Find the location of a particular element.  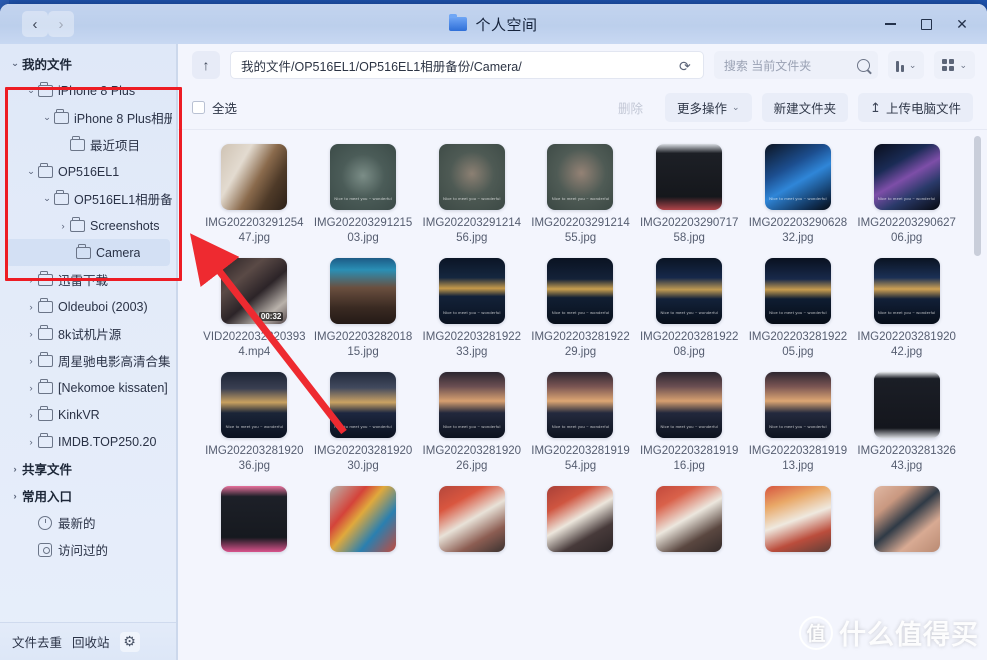

search-input: 搜索 当前文件夹 is located at coordinates (795, 65).